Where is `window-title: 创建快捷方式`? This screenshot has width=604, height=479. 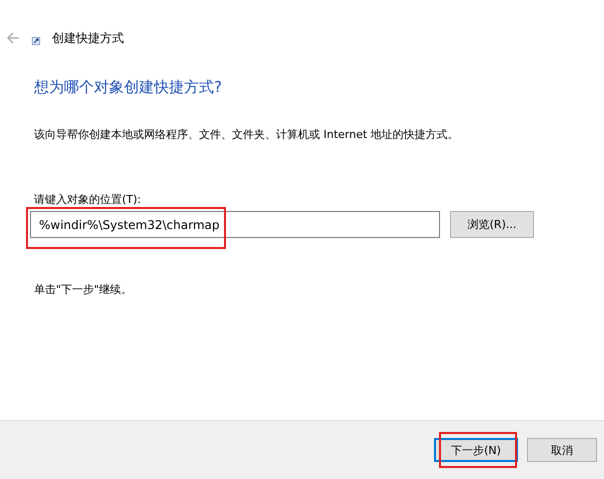
window-title: 创建快捷方式 is located at coordinates (88, 38).